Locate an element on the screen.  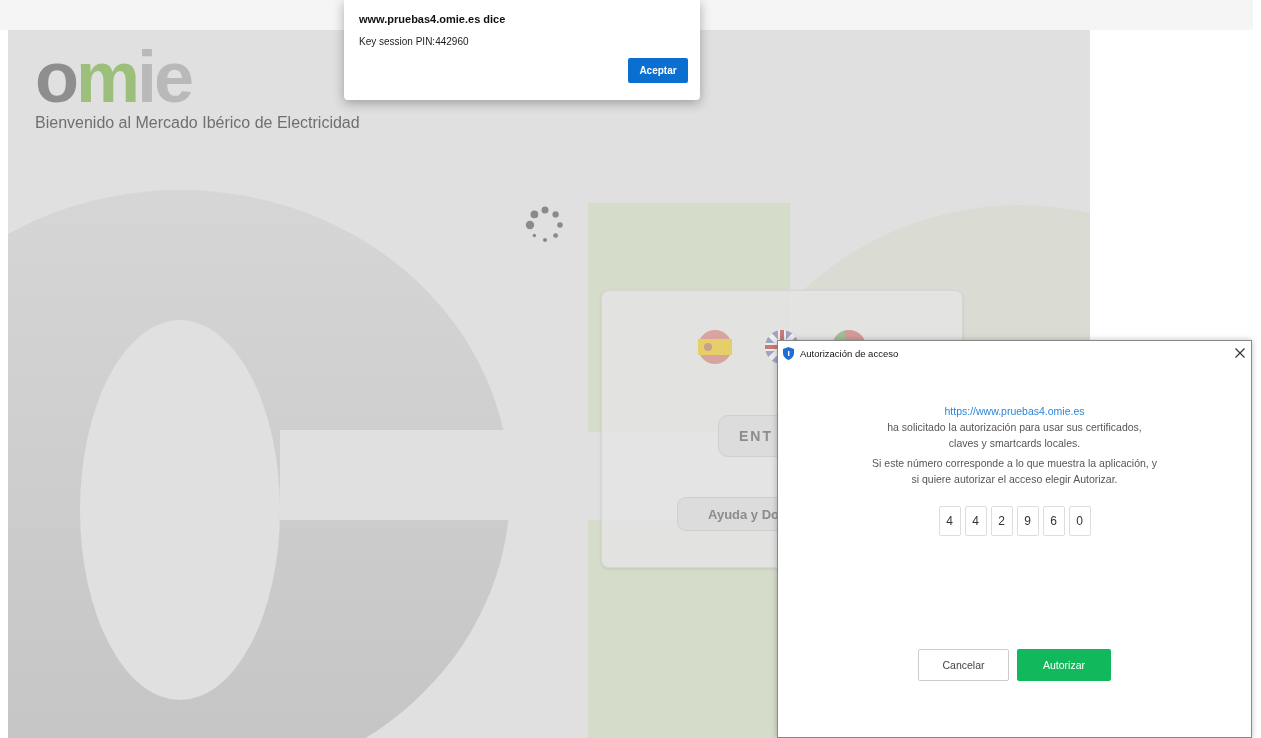
request-text-line: ha solicitado la autorización para usar sus certificados, is located at coordinates (1014, 427).